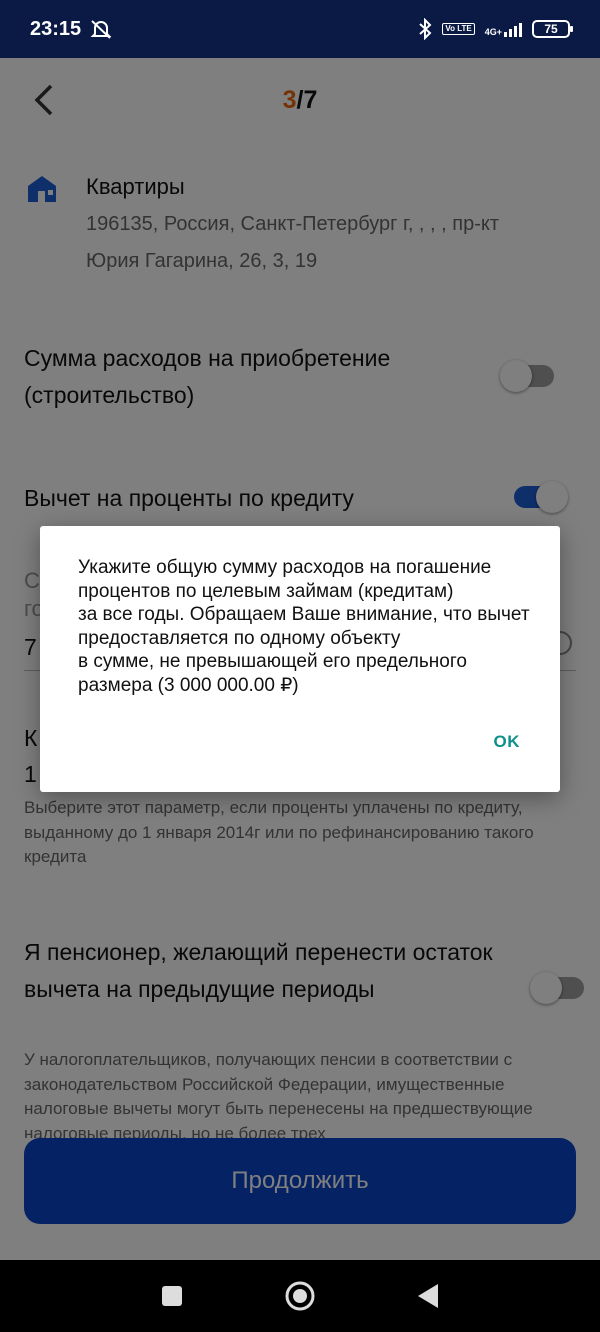 The image size is (600, 1332). Describe the element at coordinates (172, 1296) in the screenshot. I see `recent-apps-icon` at that location.